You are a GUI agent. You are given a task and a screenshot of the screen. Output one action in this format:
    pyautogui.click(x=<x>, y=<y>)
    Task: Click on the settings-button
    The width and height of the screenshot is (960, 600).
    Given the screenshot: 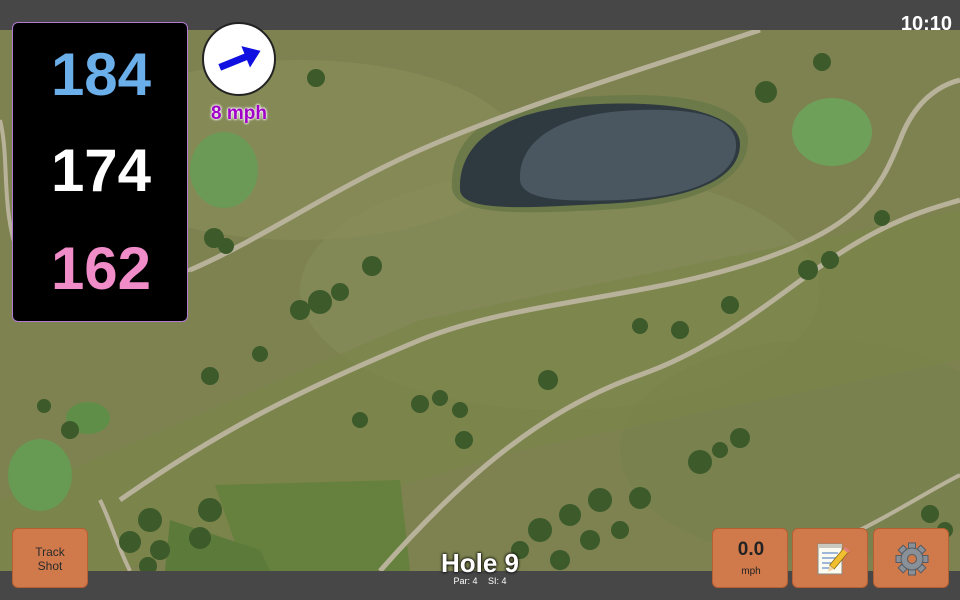 What is the action you would take?
    pyautogui.click(x=911, y=558)
    